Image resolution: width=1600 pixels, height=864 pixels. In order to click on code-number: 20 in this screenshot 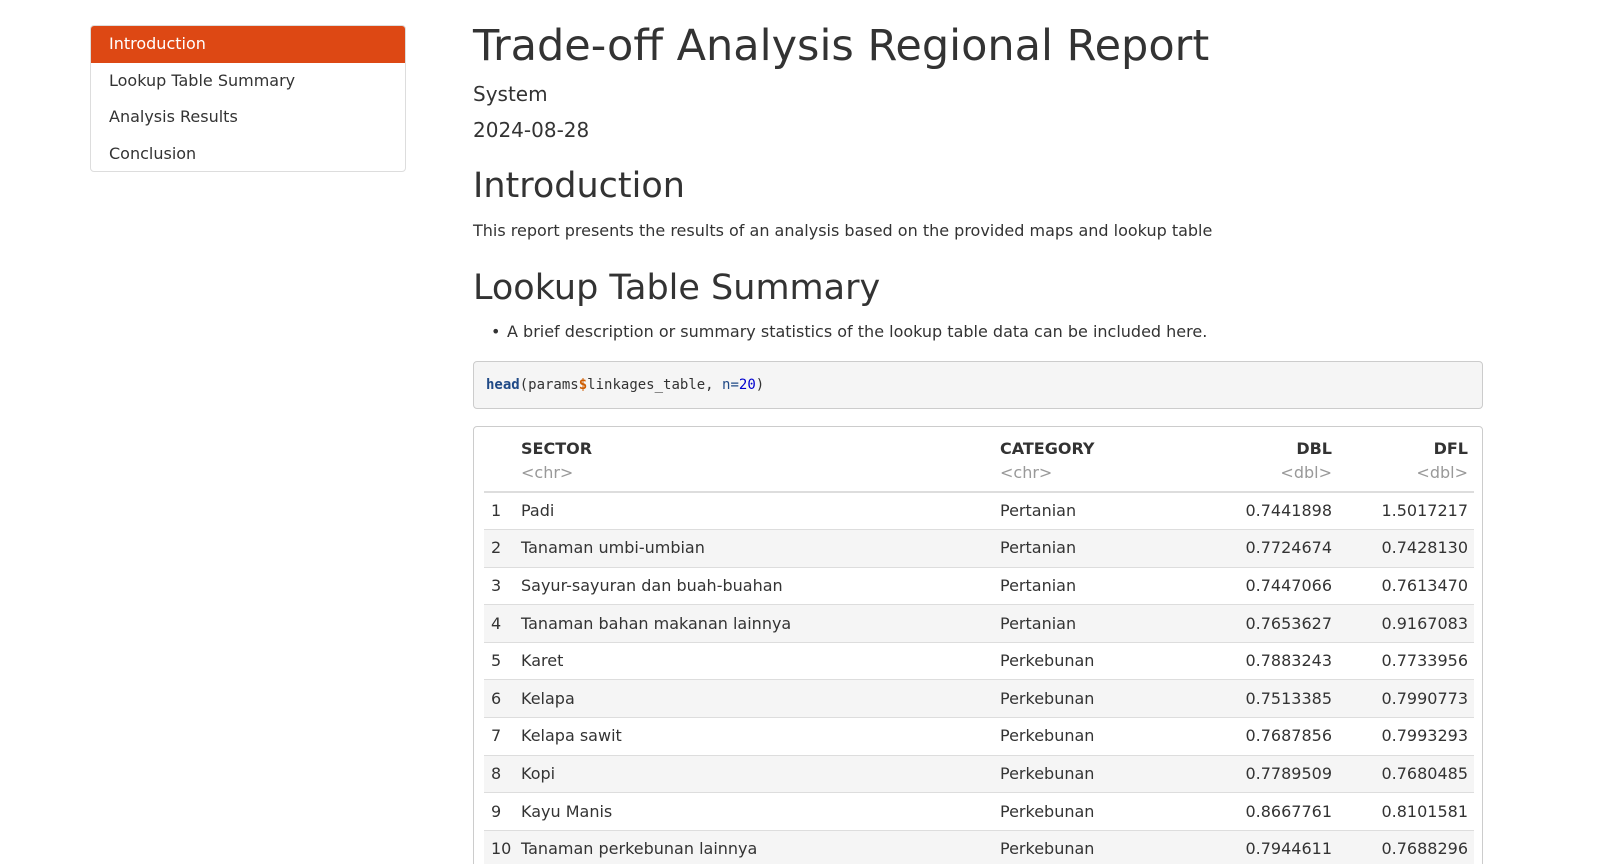, I will do `click(747, 385)`.